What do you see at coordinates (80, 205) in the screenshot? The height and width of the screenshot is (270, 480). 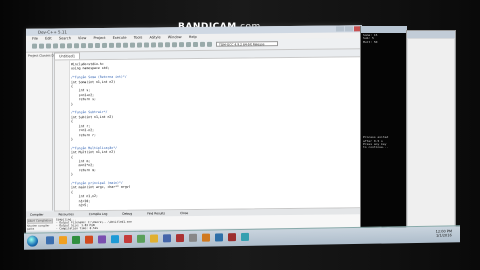 I see `code-line: n2=5;` at bounding box center [80, 205].